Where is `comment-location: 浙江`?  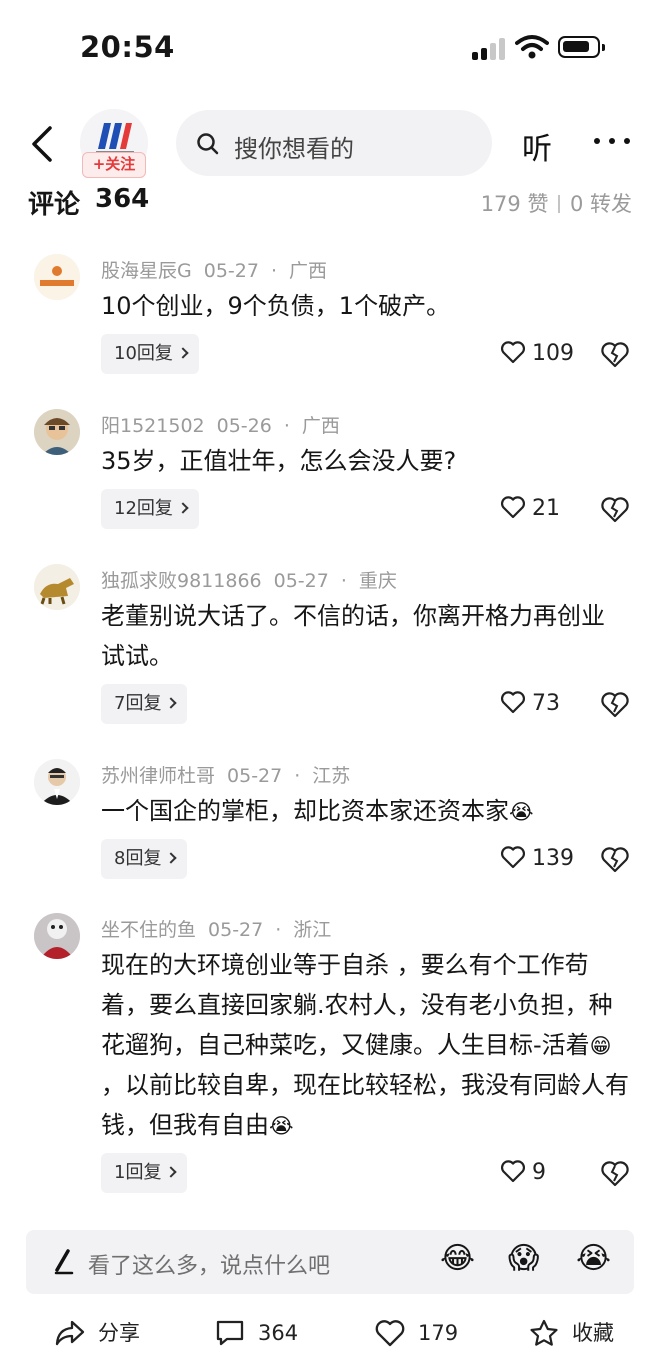
comment-location: 浙江 is located at coordinates (312, 930).